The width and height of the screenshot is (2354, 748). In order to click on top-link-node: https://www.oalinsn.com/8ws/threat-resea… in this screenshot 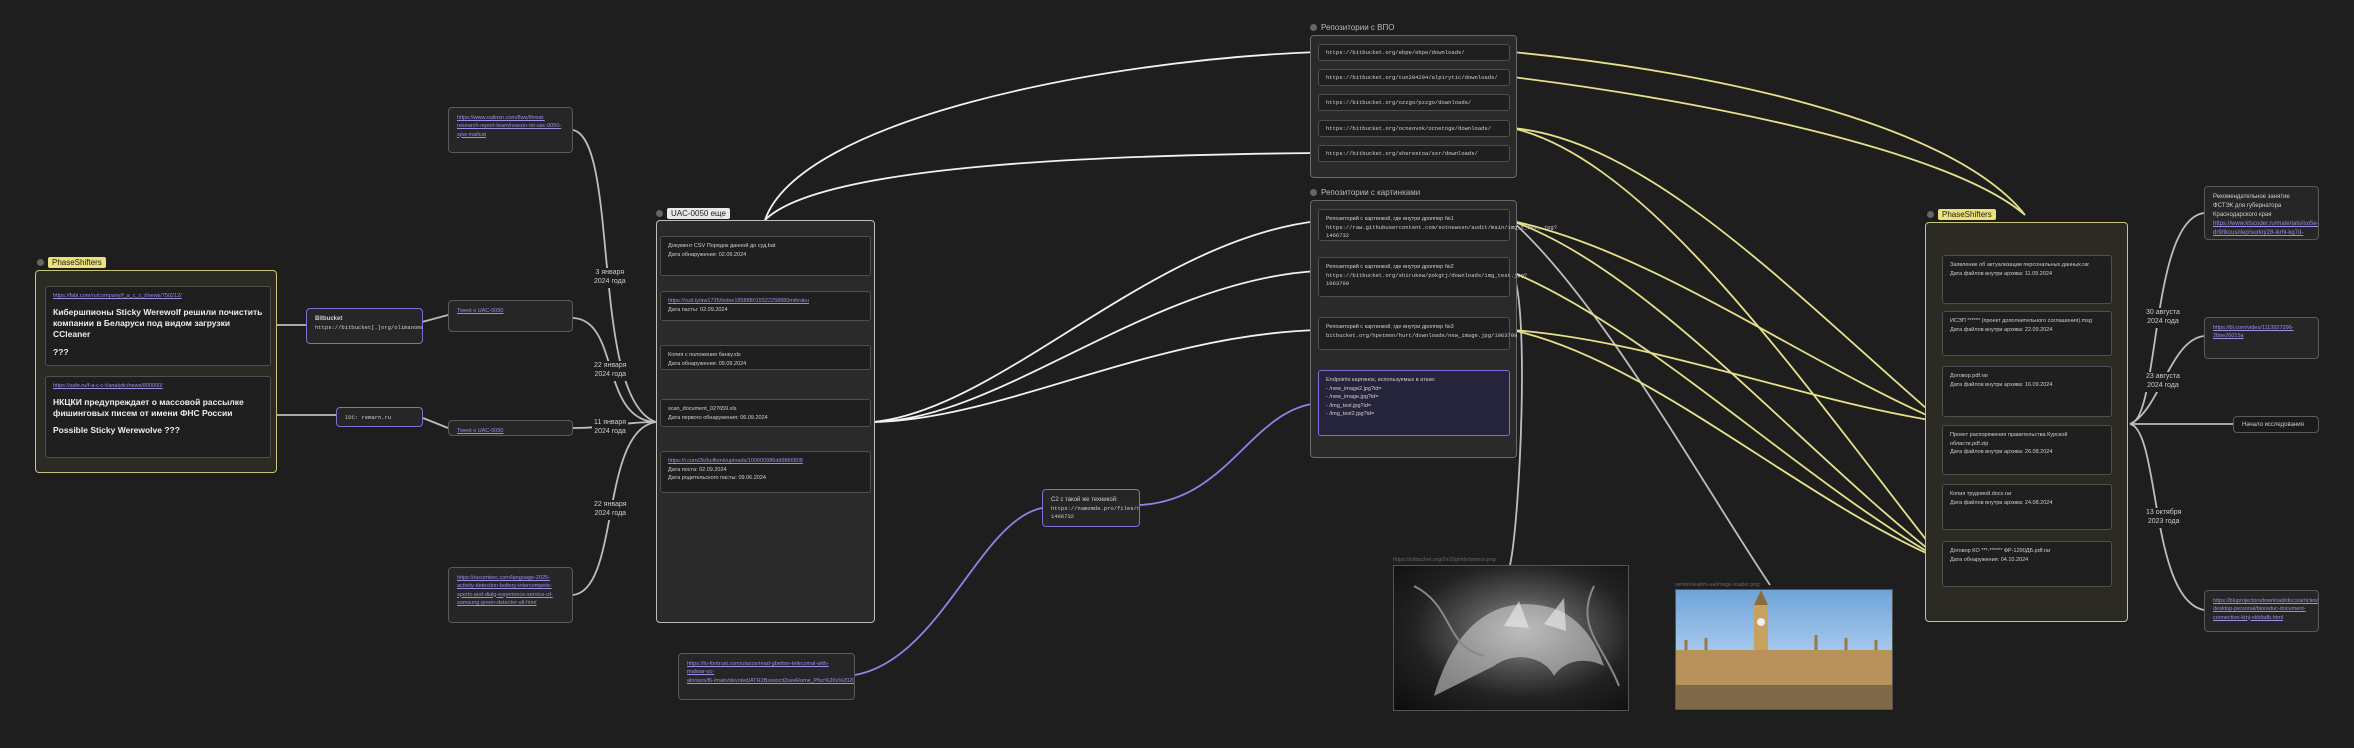, I will do `click(510, 130)`.